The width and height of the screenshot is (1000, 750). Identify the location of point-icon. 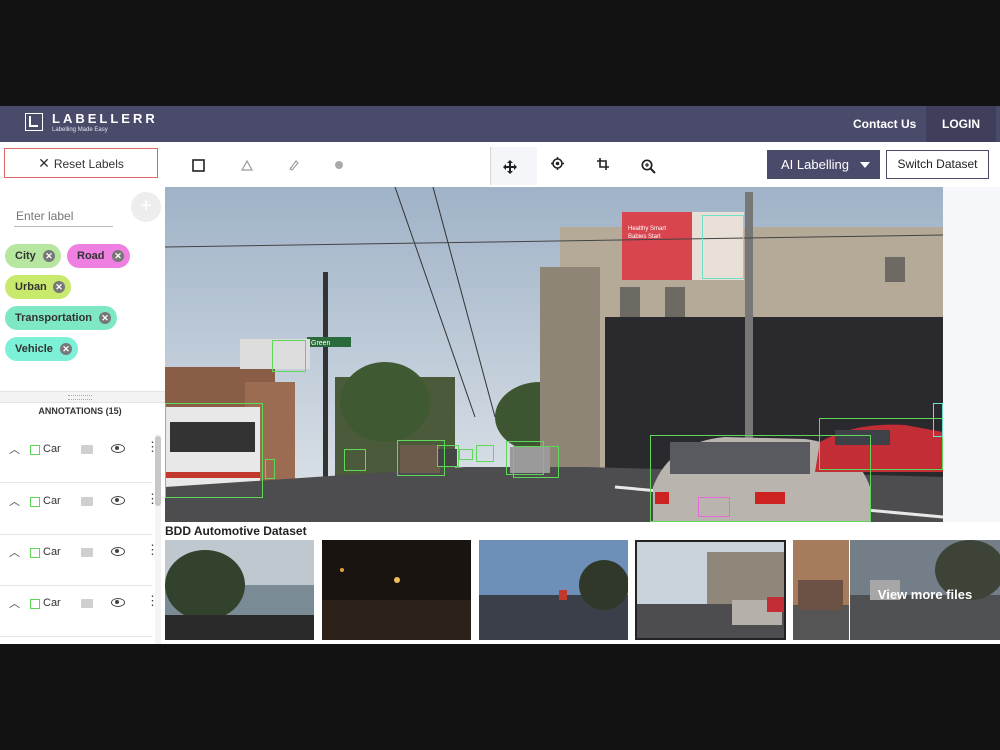
(339, 165).